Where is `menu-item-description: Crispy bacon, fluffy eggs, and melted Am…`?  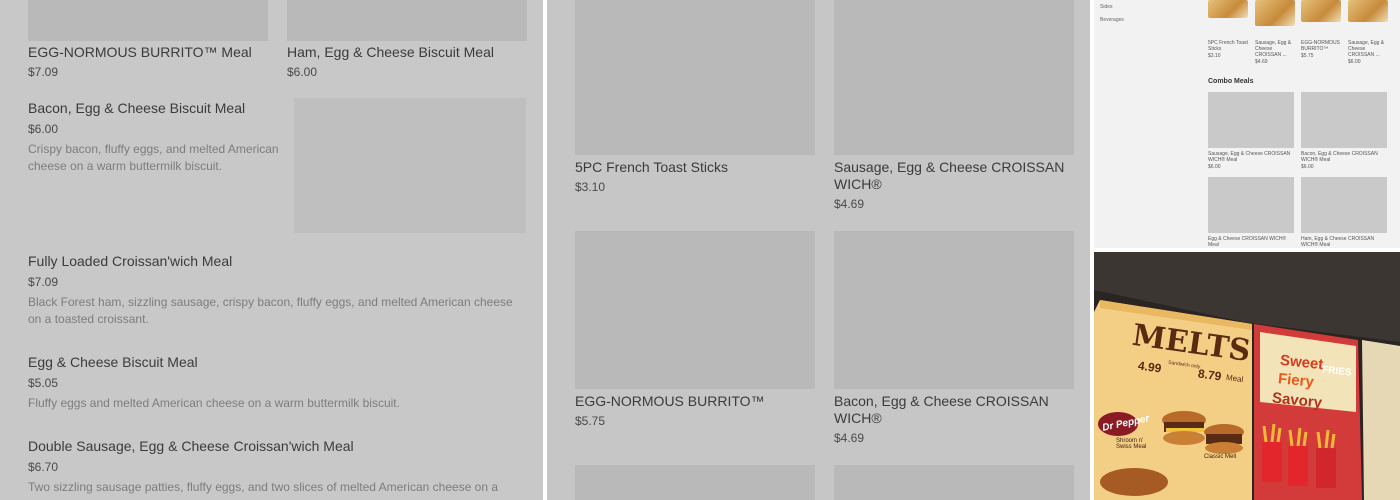 menu-item-description: Crispy bacon, fluffy eggs, and melted Am… is located at coordinates (153, 157).